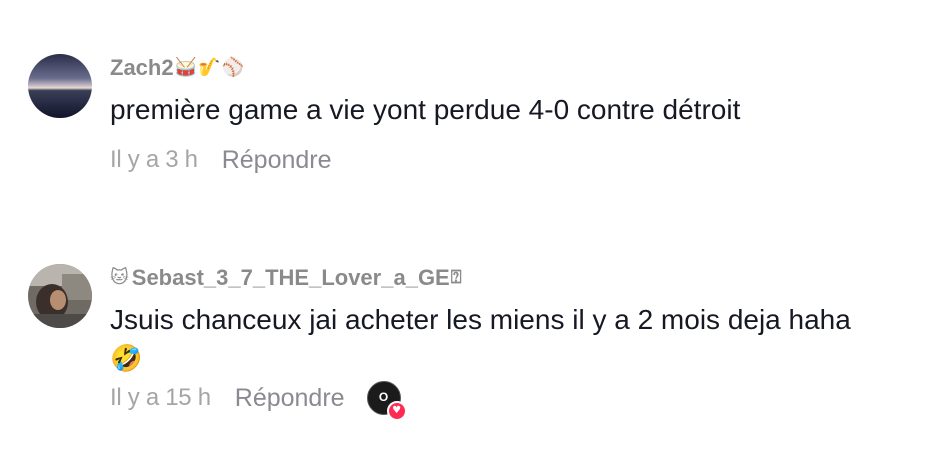 The height and width of the screenshot is (462, 936). Describe the element at coordinates (209, 67) in the screenshot. I see `saxophone-icon: 🎷` at that location.